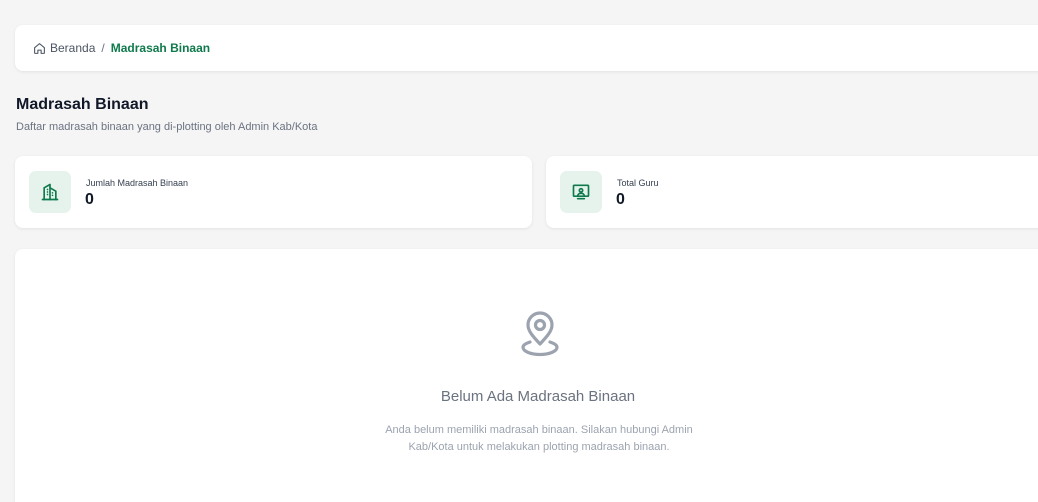  I want to click on stat-label: Jumlah Madrasah Binaan, so click(137, 183).